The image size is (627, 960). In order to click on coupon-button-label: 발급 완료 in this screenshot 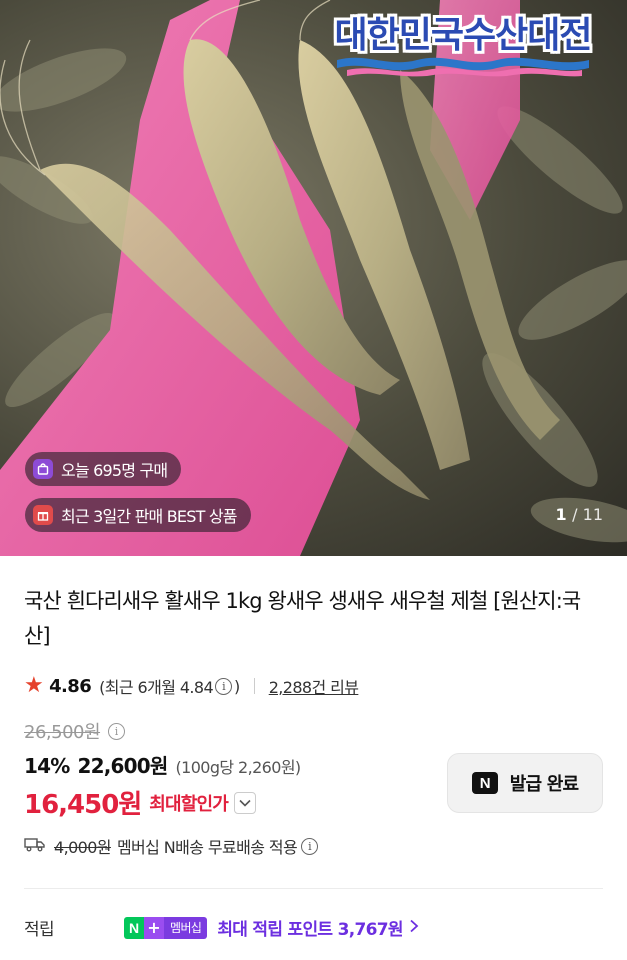, I will do `click(544, 784)`.